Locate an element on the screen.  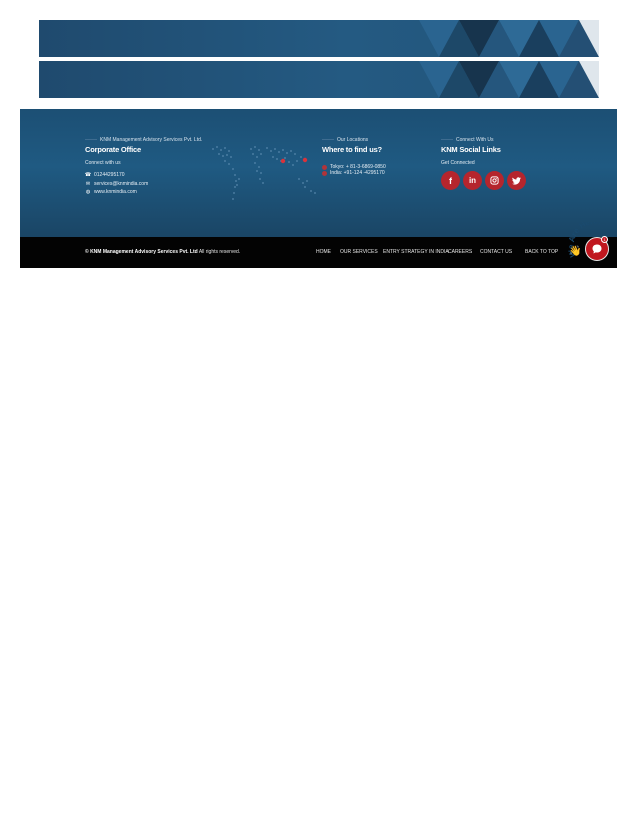
world-map-graphic is located at coordinates (264, 173).